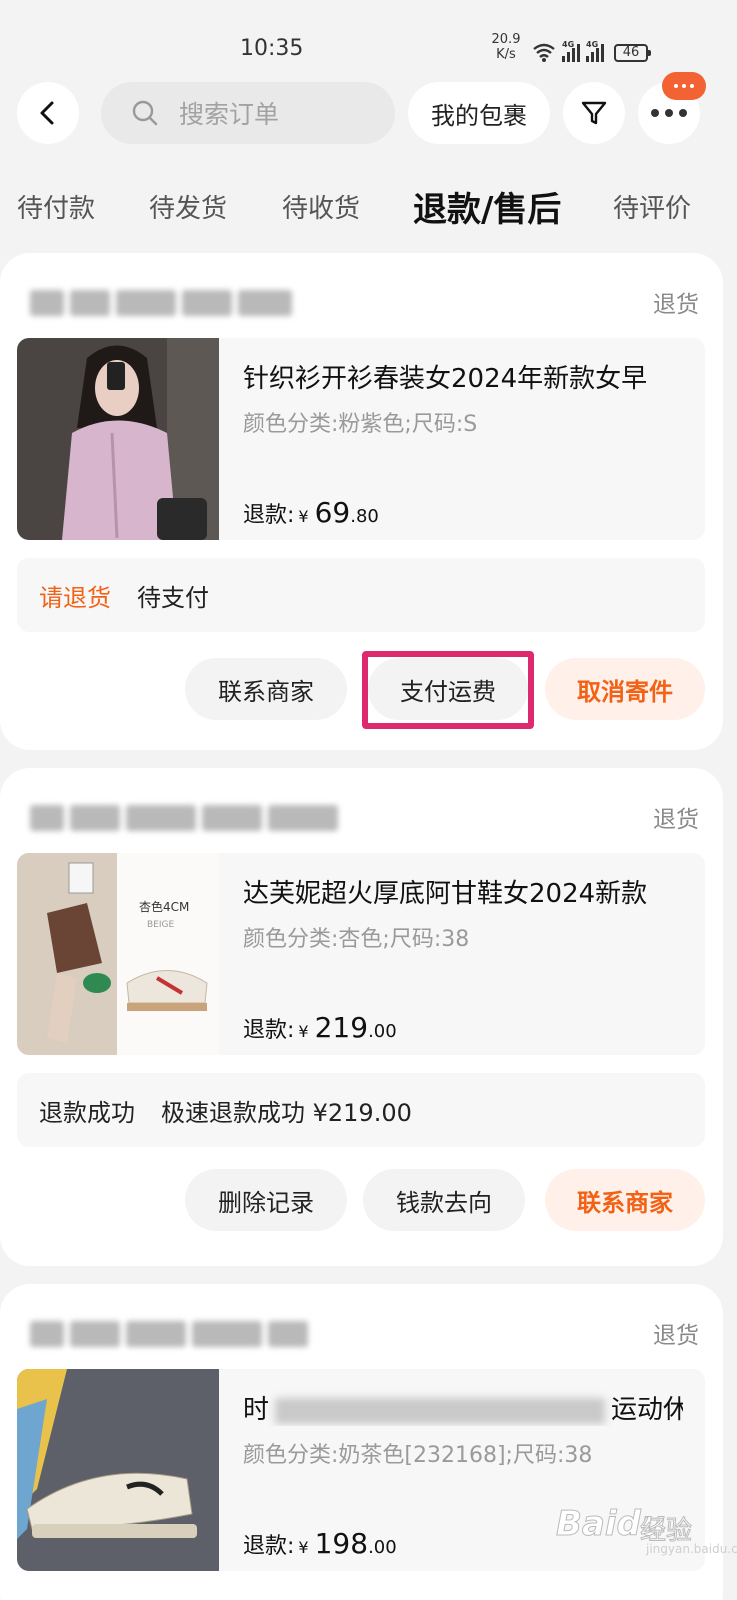 The width and height of the screenshot is (737, 1600). Describe the element at coordinates (256, 1410) in the screenshot. I see `product-title-start: 时` at that location.